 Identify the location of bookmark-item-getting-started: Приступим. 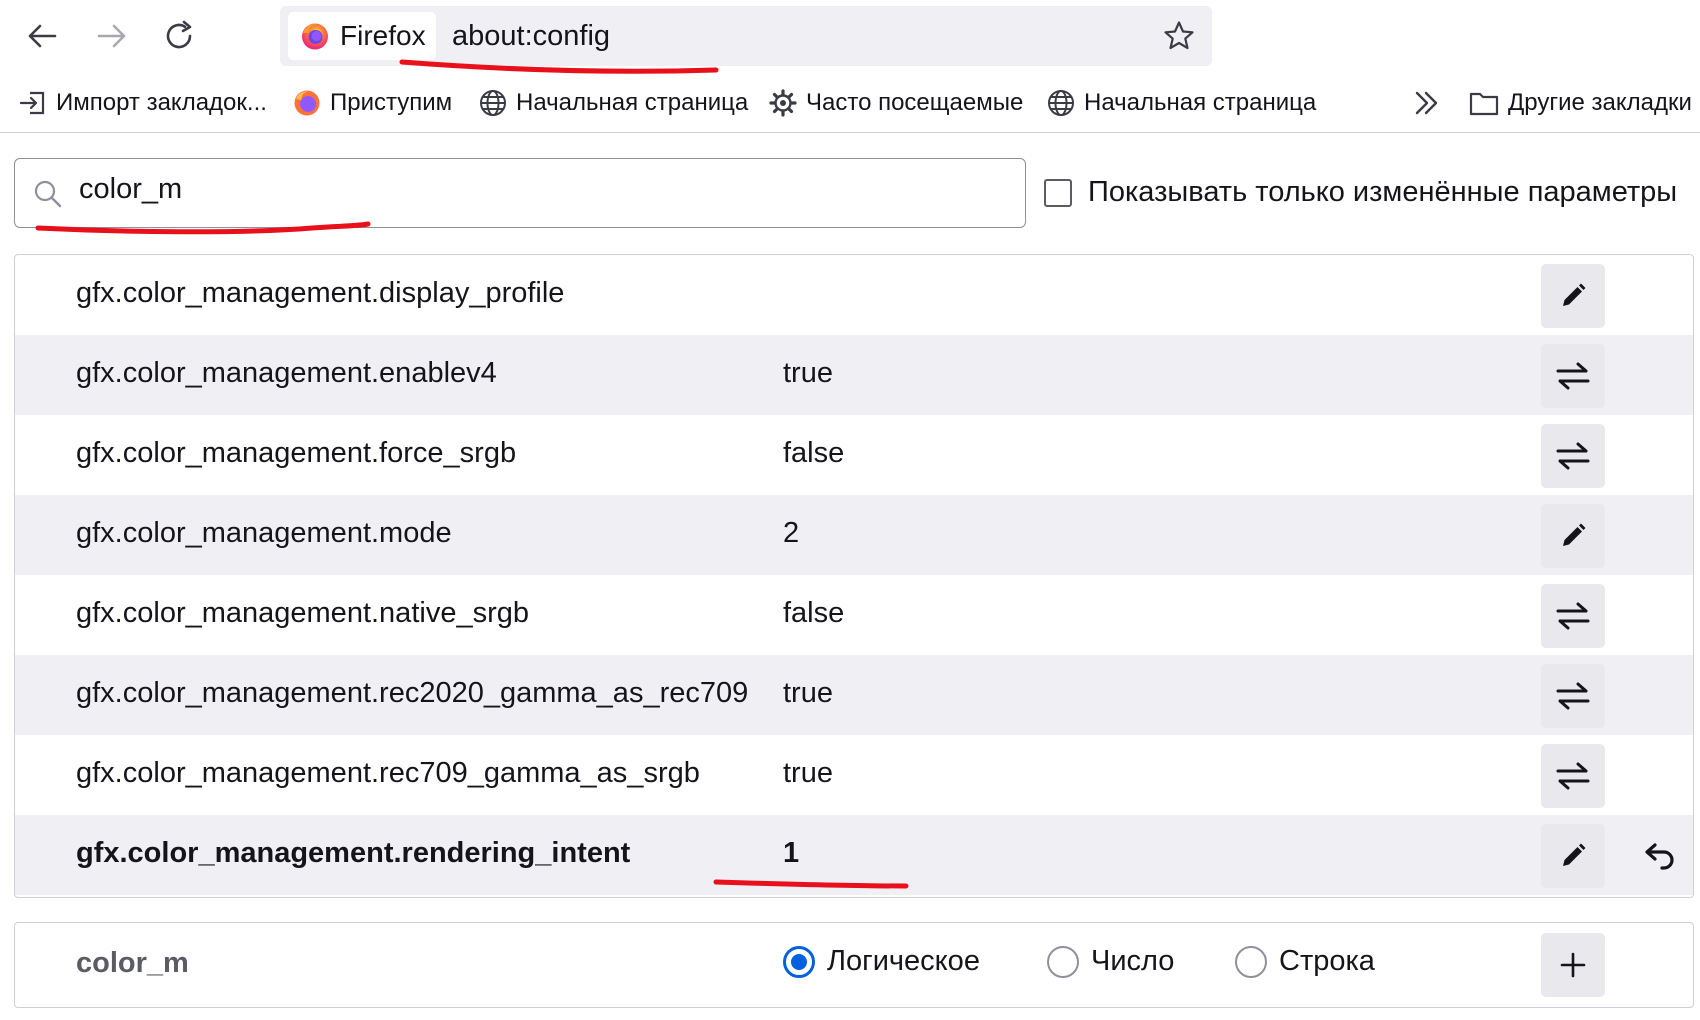
(372, 103).